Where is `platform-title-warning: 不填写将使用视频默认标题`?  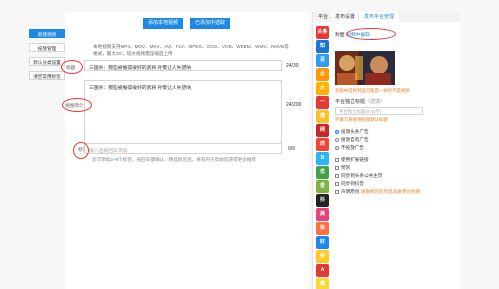 platform-title-warning: 不填写将使用视频默认标题 is located at coordinates (361, 119).